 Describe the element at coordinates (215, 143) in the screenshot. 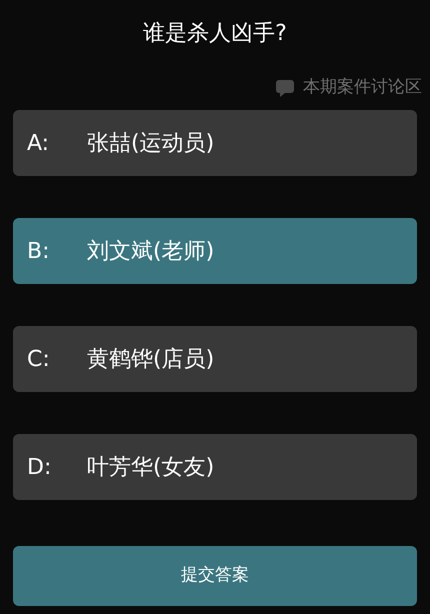

I see `answer-option: A: 张喆(运动员)` at that location.